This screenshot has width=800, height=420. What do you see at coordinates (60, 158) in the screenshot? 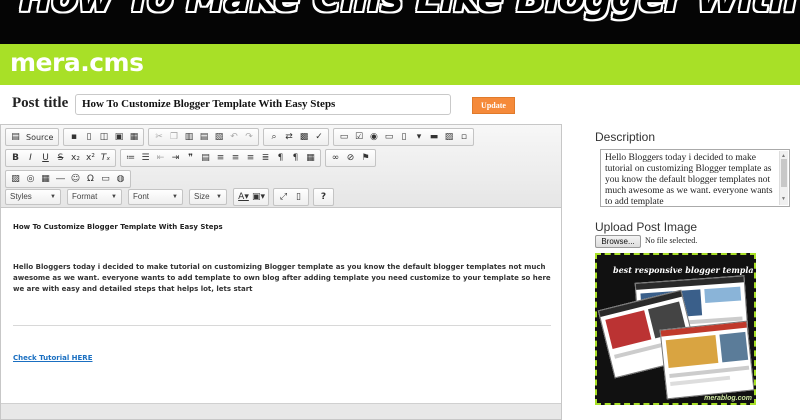
I see `strike-icon: S` at bounding box center [60, 158].